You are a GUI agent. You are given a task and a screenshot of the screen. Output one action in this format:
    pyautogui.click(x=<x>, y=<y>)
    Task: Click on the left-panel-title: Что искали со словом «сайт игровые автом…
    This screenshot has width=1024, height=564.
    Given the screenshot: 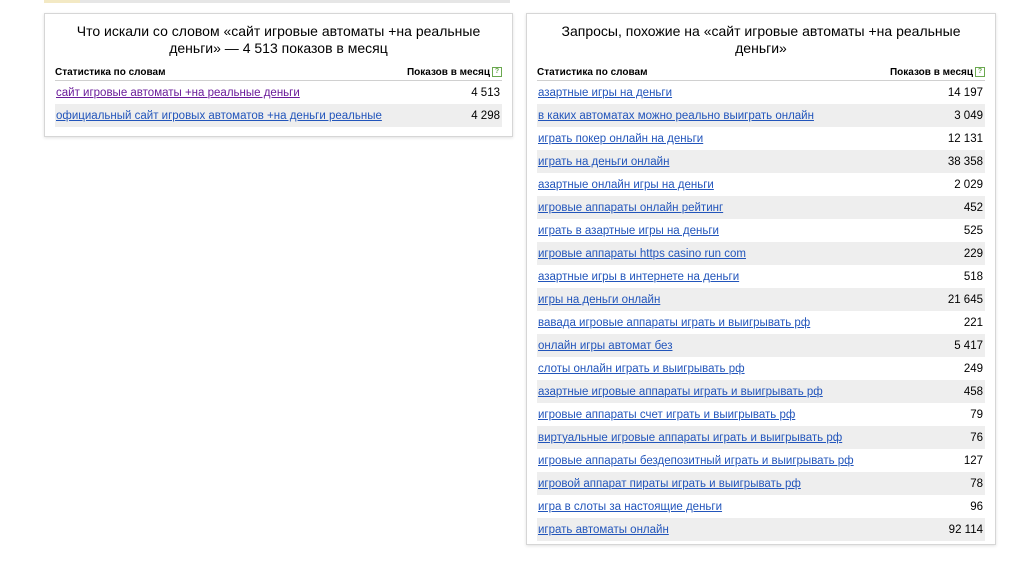 What is the action you would take?
    pyautogui.click(x=278, y=39)
    